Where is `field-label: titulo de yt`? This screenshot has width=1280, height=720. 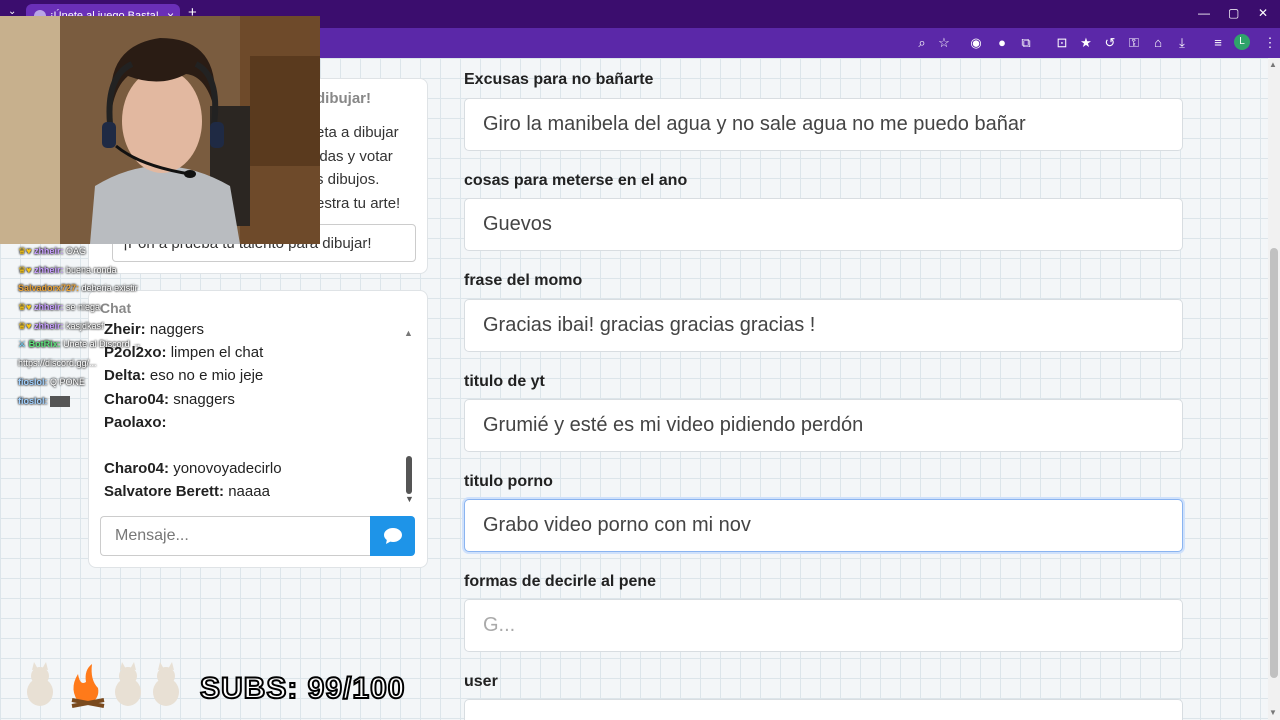
field-label: titulo de yt is located at coordinates (504, 381).